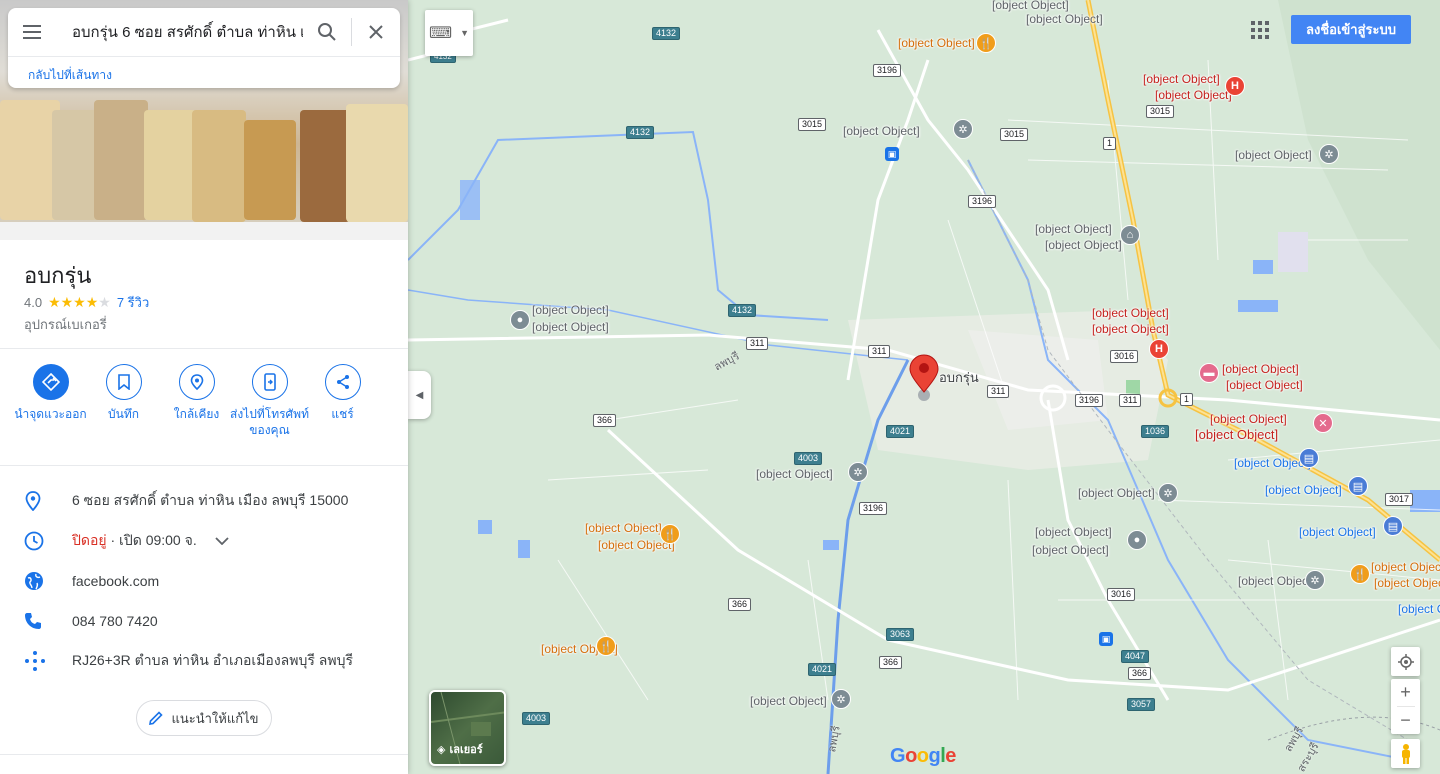 This screenshot has height=774, width=1440. I want to click on search-input: อบกรุ่น 6 ซอย สรศักดิ์ ตำบล ท่าหิน เ, so click(179, 32).